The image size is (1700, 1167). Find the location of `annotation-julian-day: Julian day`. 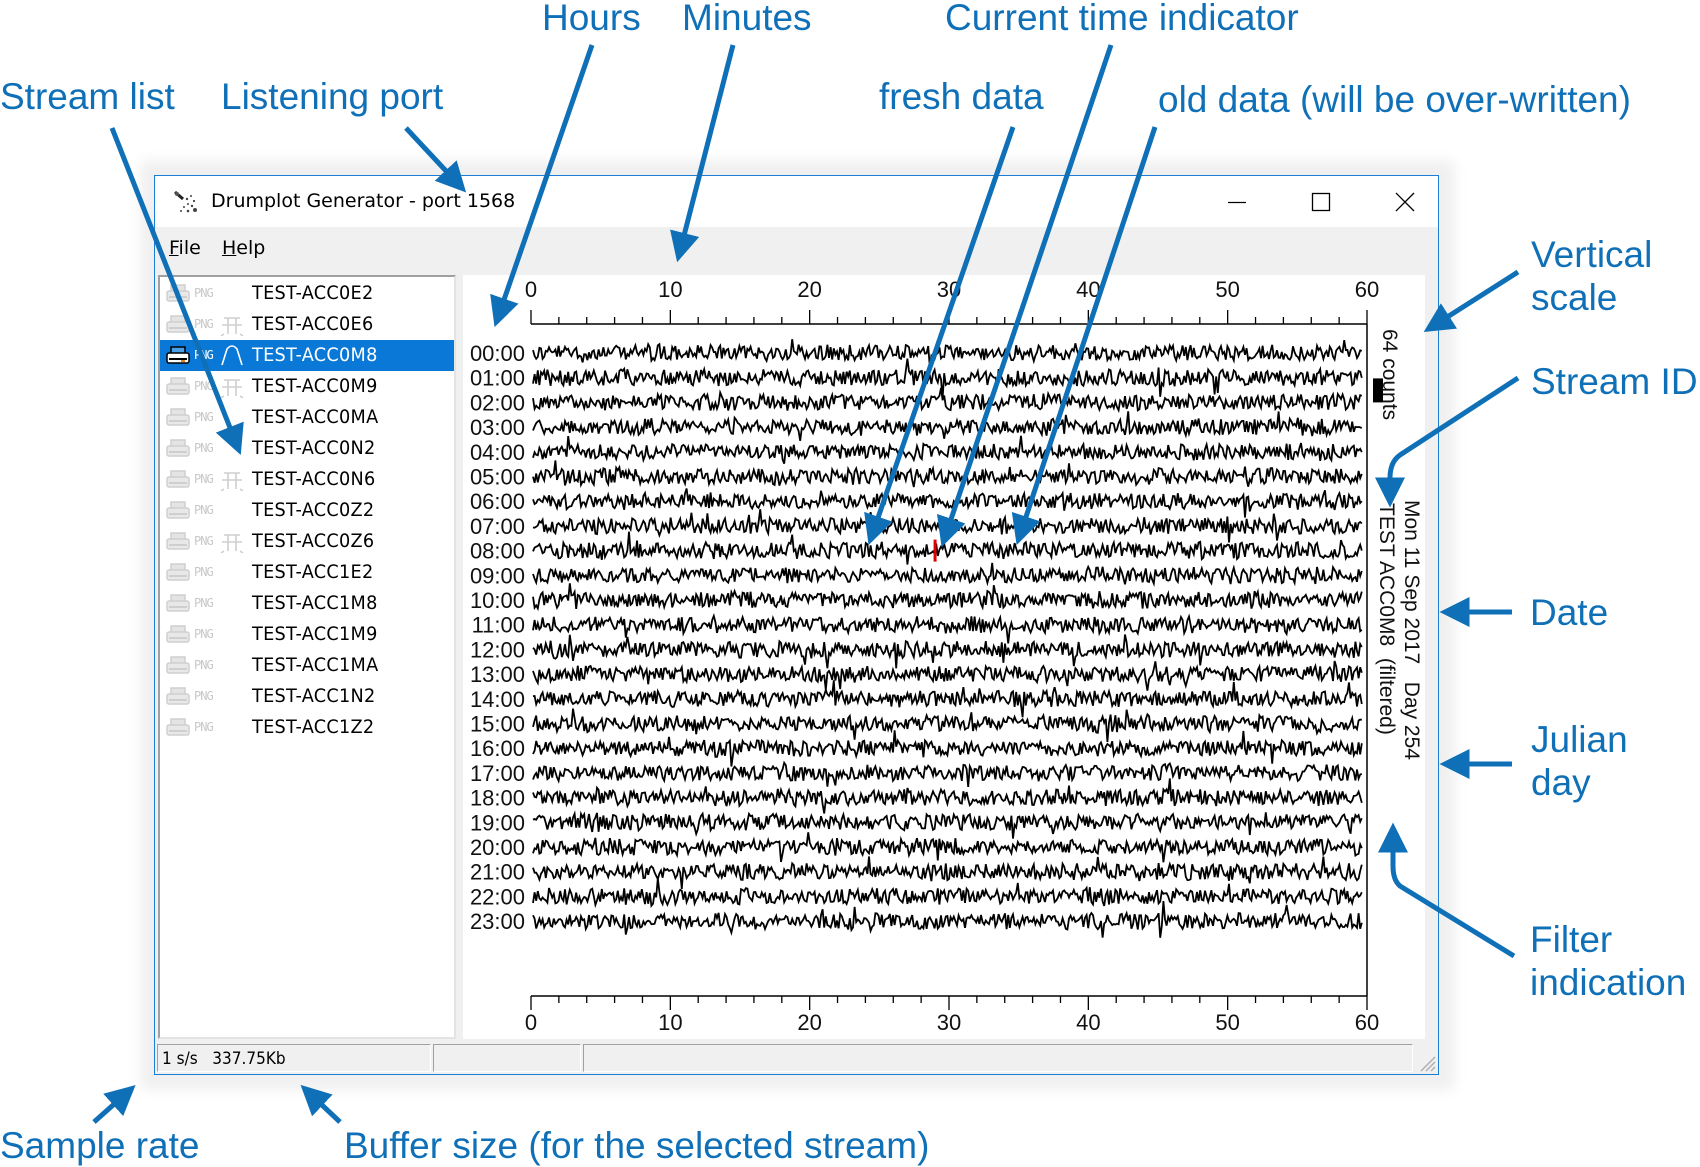

annotation-julian-day: Julian day is located at coordinates (1579, 761).